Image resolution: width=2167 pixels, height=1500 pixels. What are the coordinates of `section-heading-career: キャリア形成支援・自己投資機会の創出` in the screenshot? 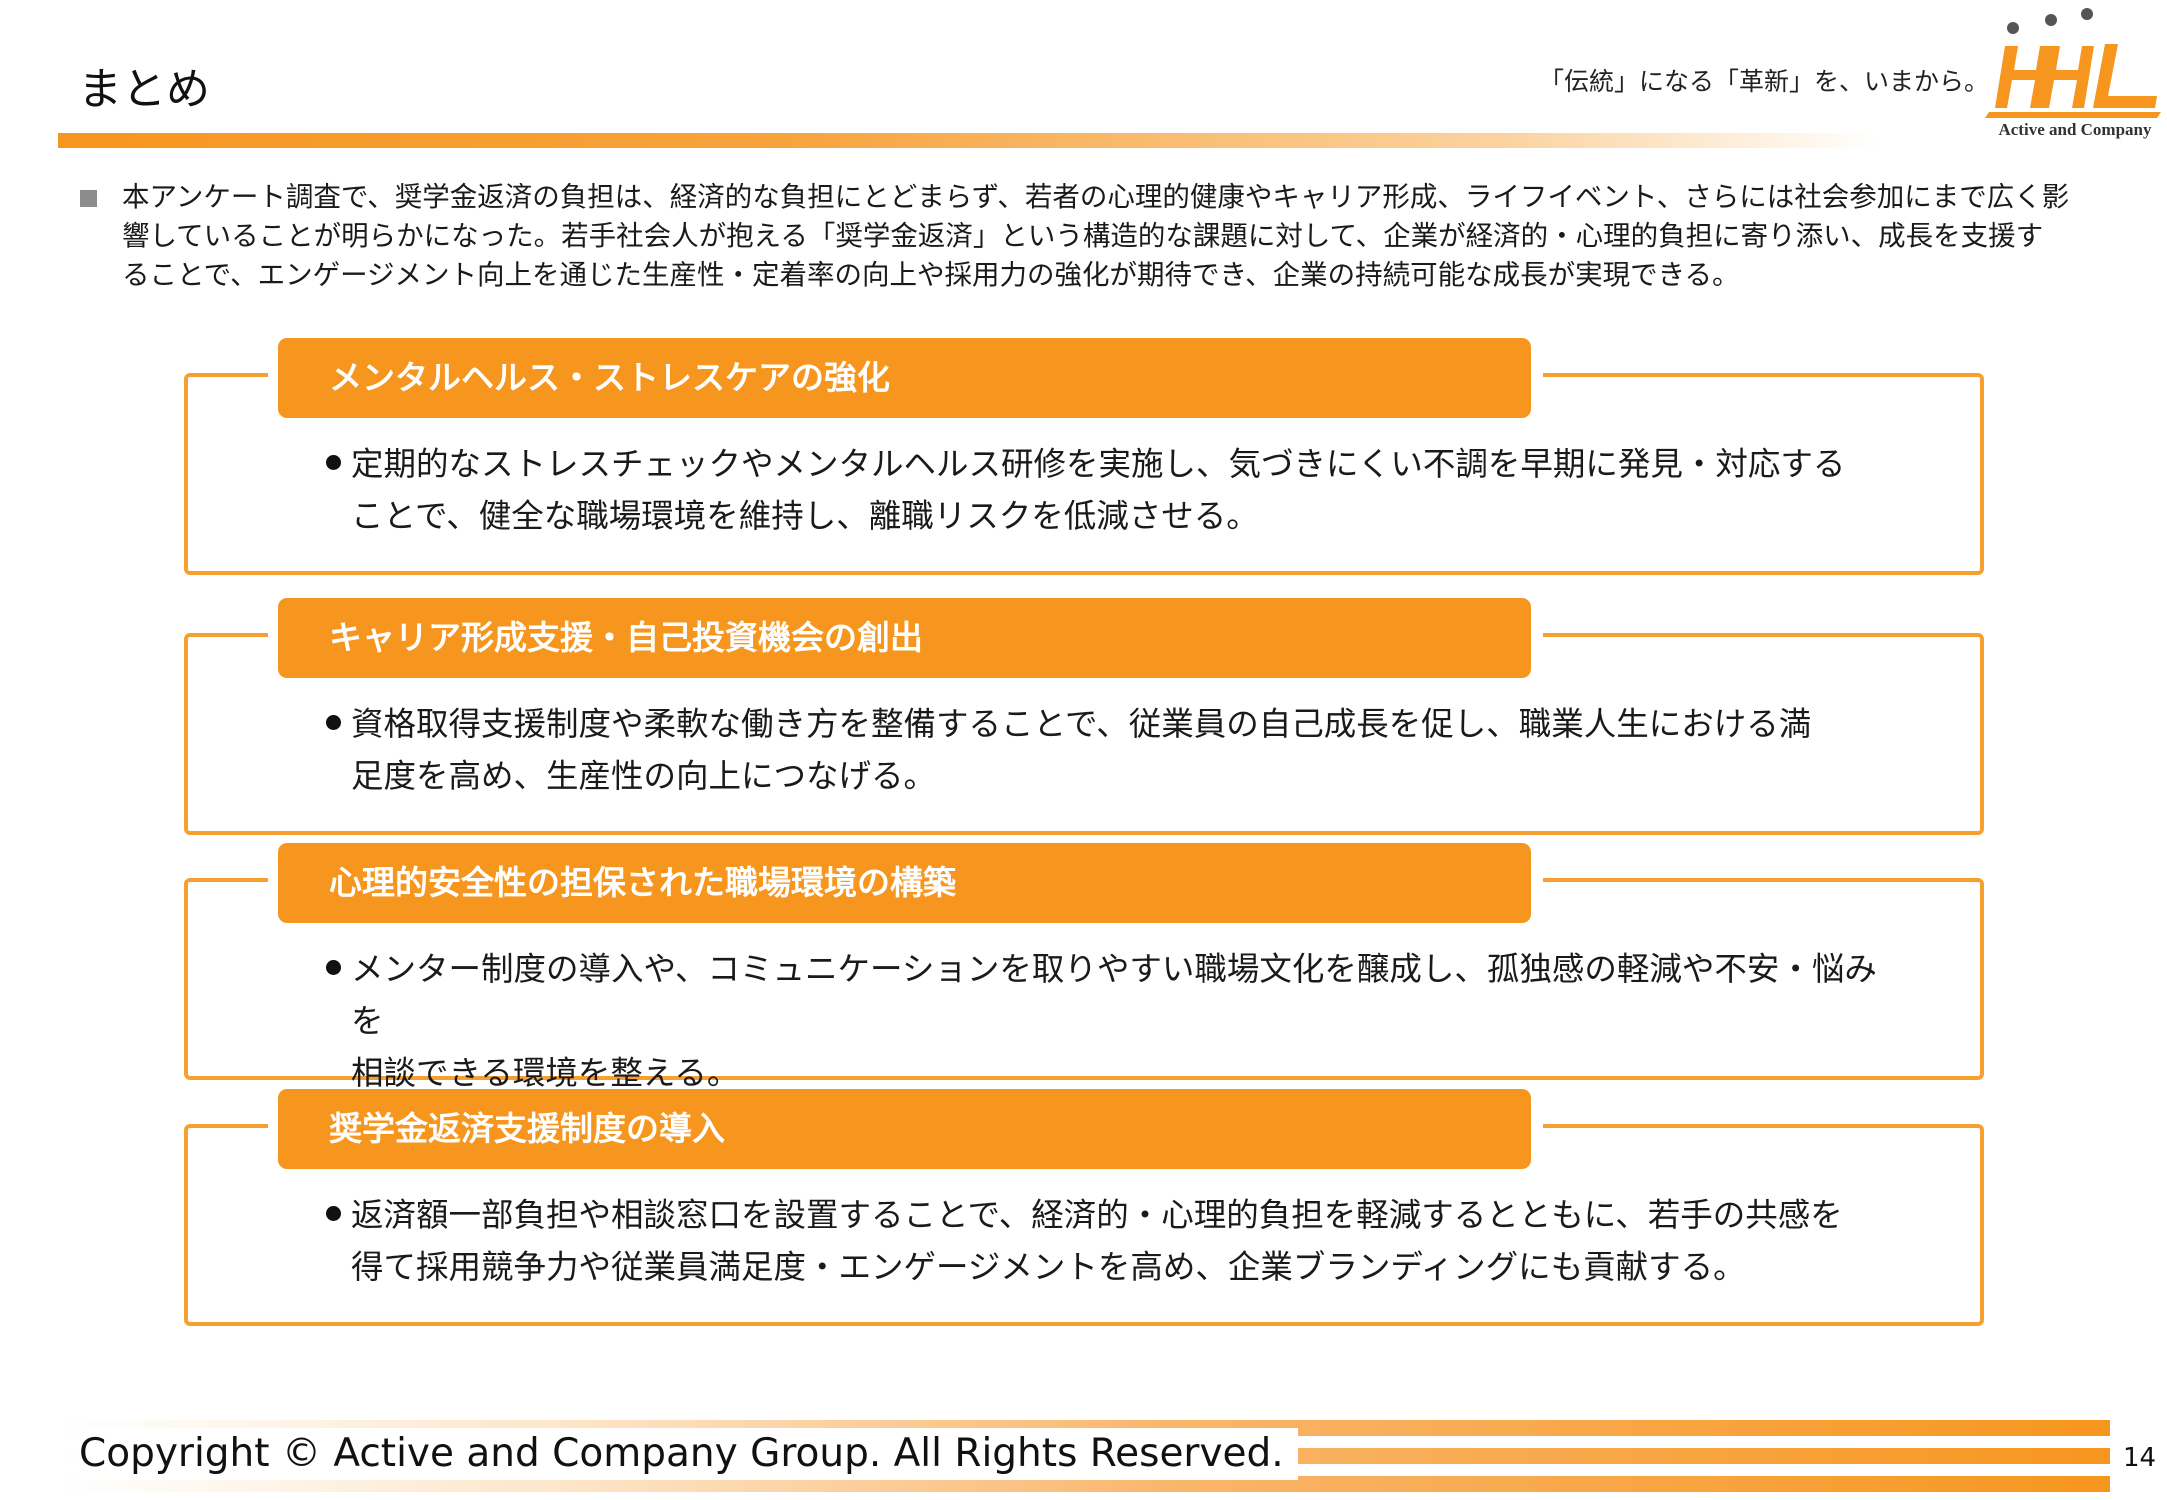 It's located at (904, 638).